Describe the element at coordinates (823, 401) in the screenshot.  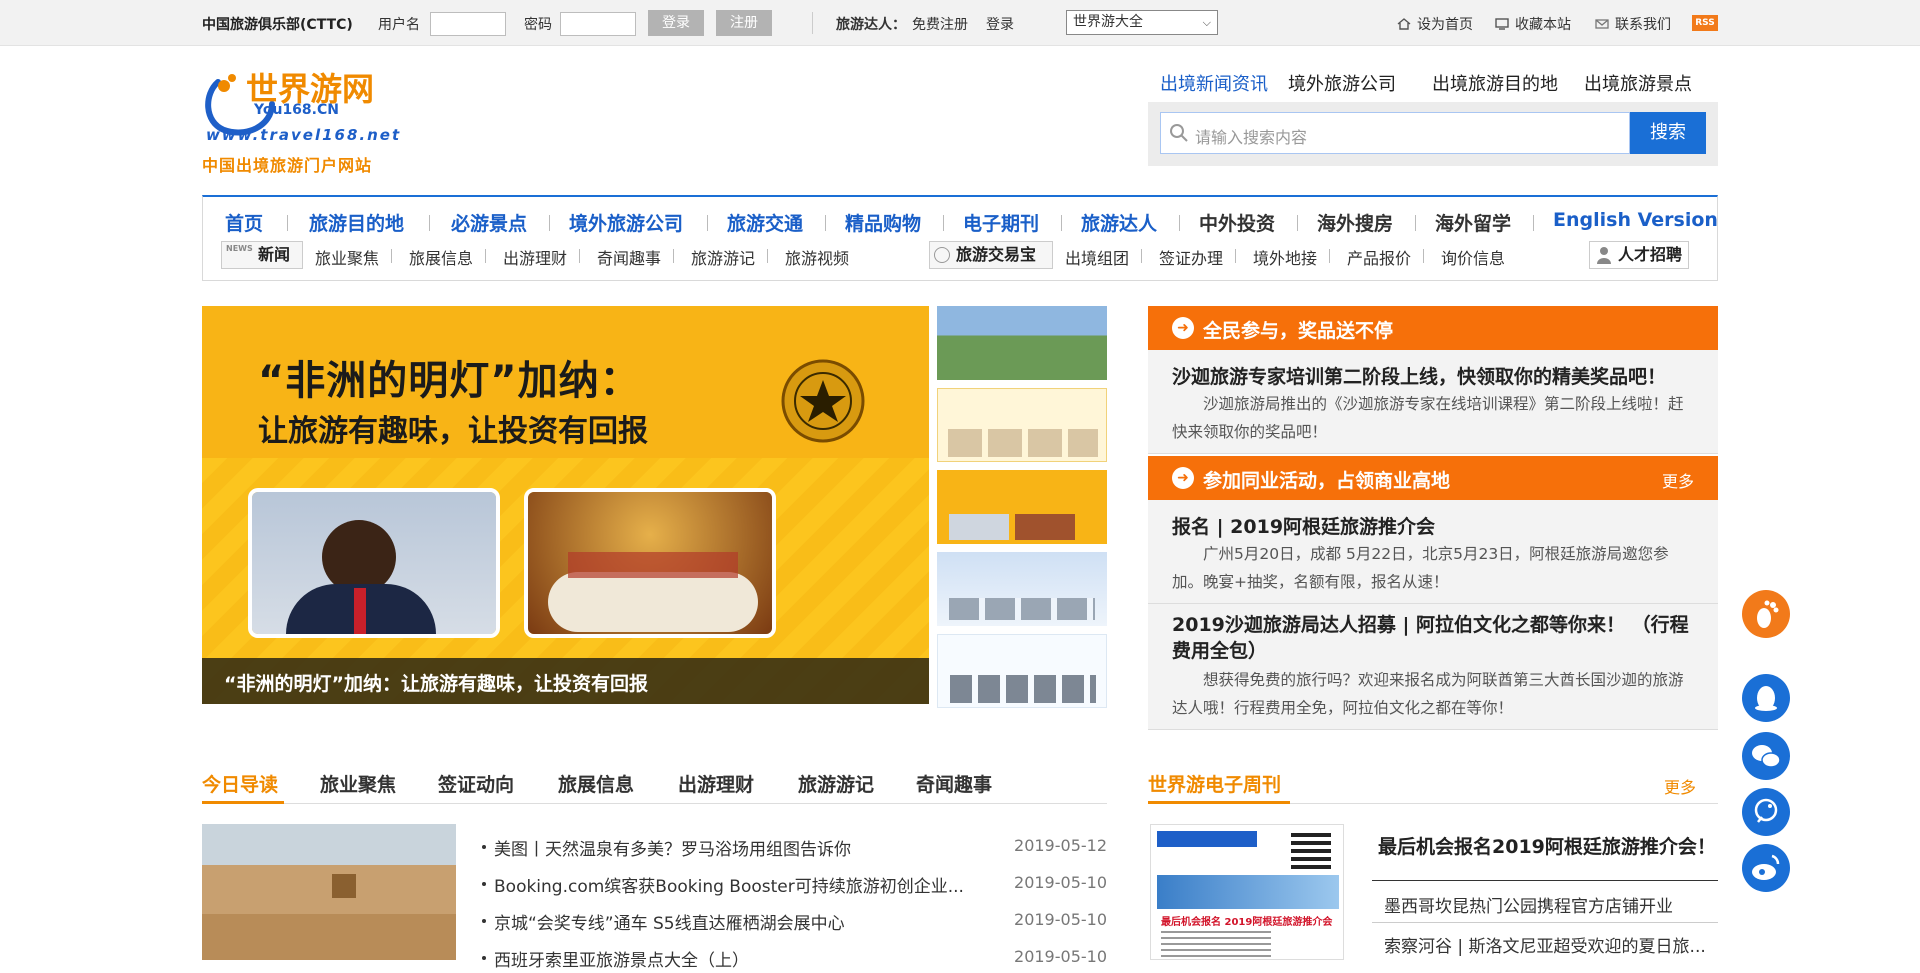
I see `ghana-tourism-emblem-icon` at that location.